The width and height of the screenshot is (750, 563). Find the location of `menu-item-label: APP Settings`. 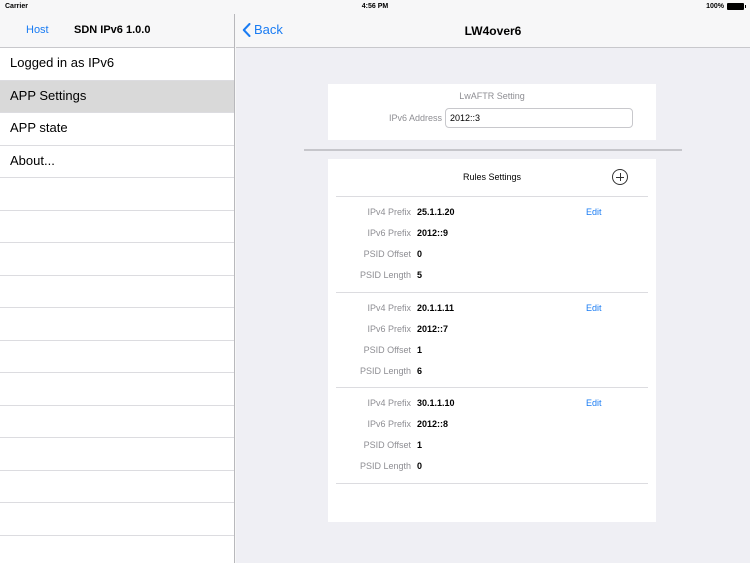

menu-item-label: APP Settings is located at coordinates (48, 95).